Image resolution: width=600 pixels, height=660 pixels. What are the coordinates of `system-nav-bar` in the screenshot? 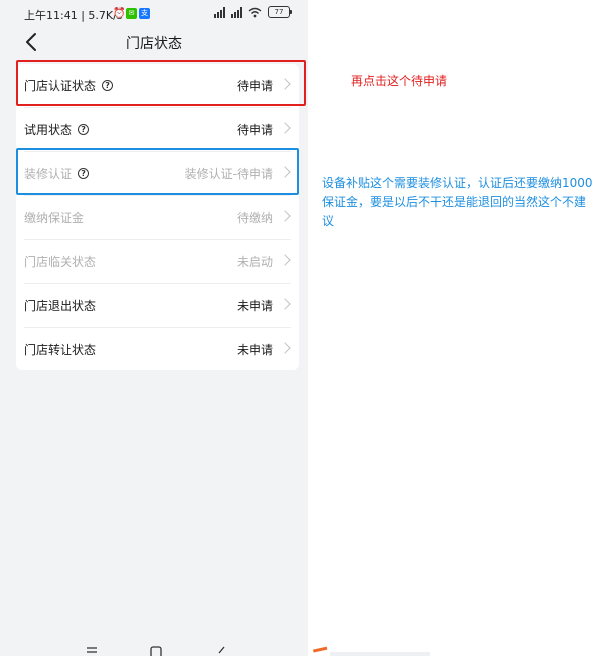 It's located at (154, 647).